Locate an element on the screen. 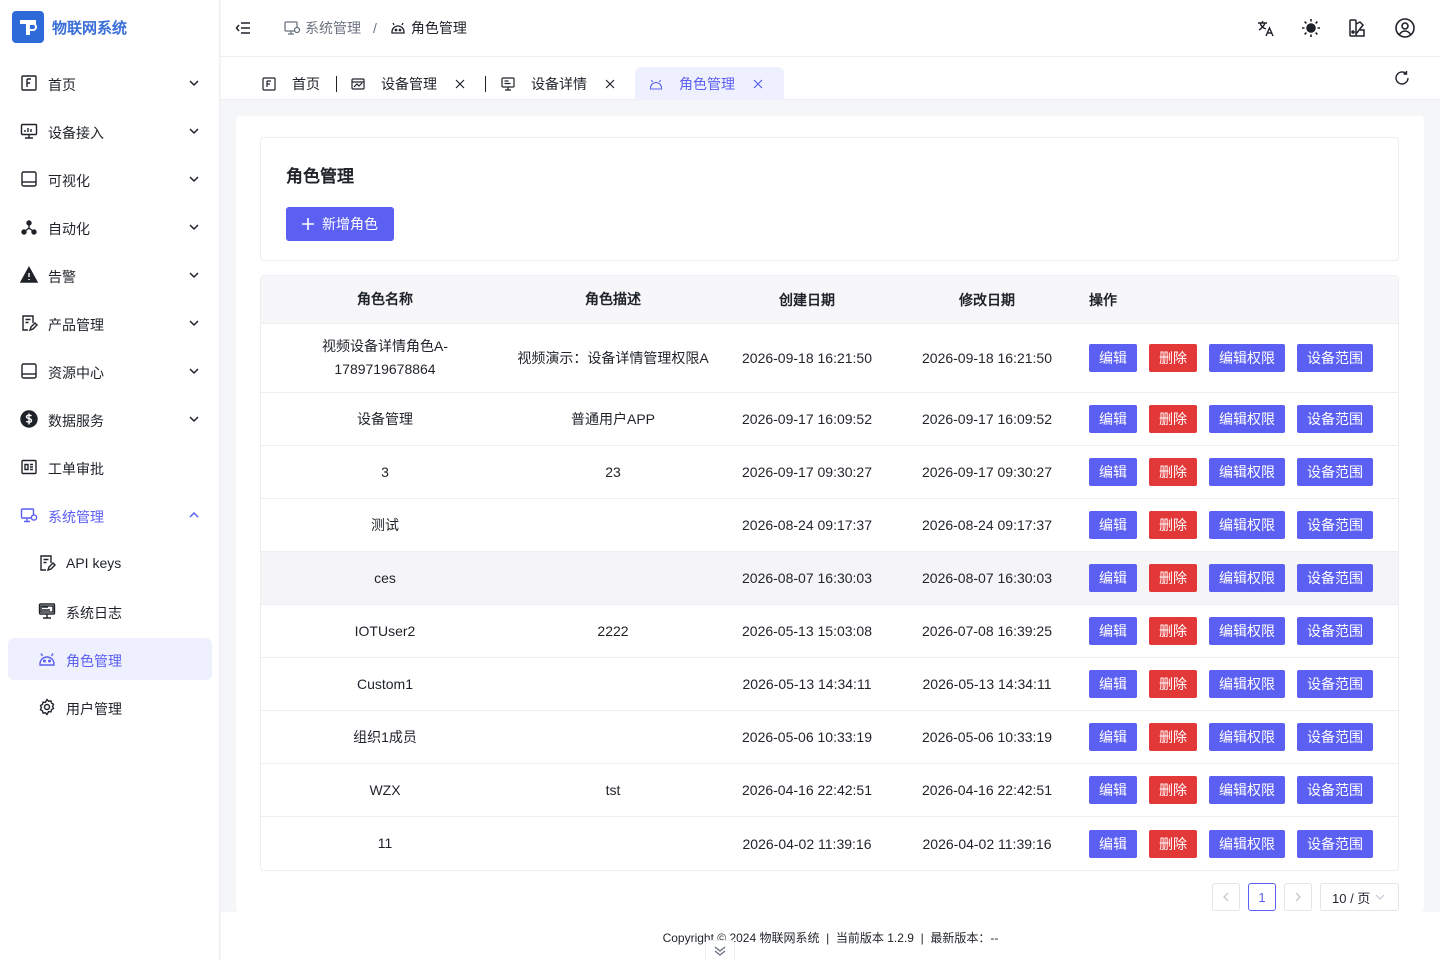 Image resolution: width=1440 pixels, height=960 pixels. role-name-cell: 11 is located at coordinates (385, 843).